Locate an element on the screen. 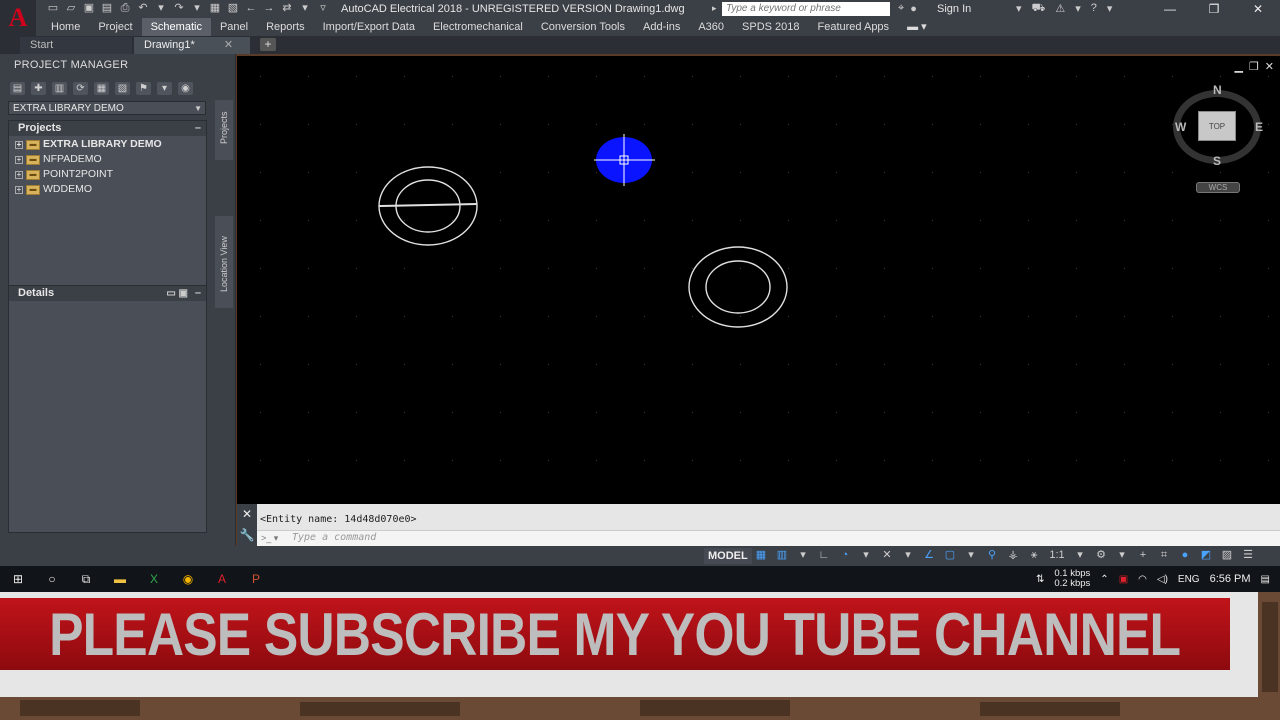 The height and width of the screenshot is (720, 1280). isolate-objects-icon: ● is located at coordinates (1185, 555).